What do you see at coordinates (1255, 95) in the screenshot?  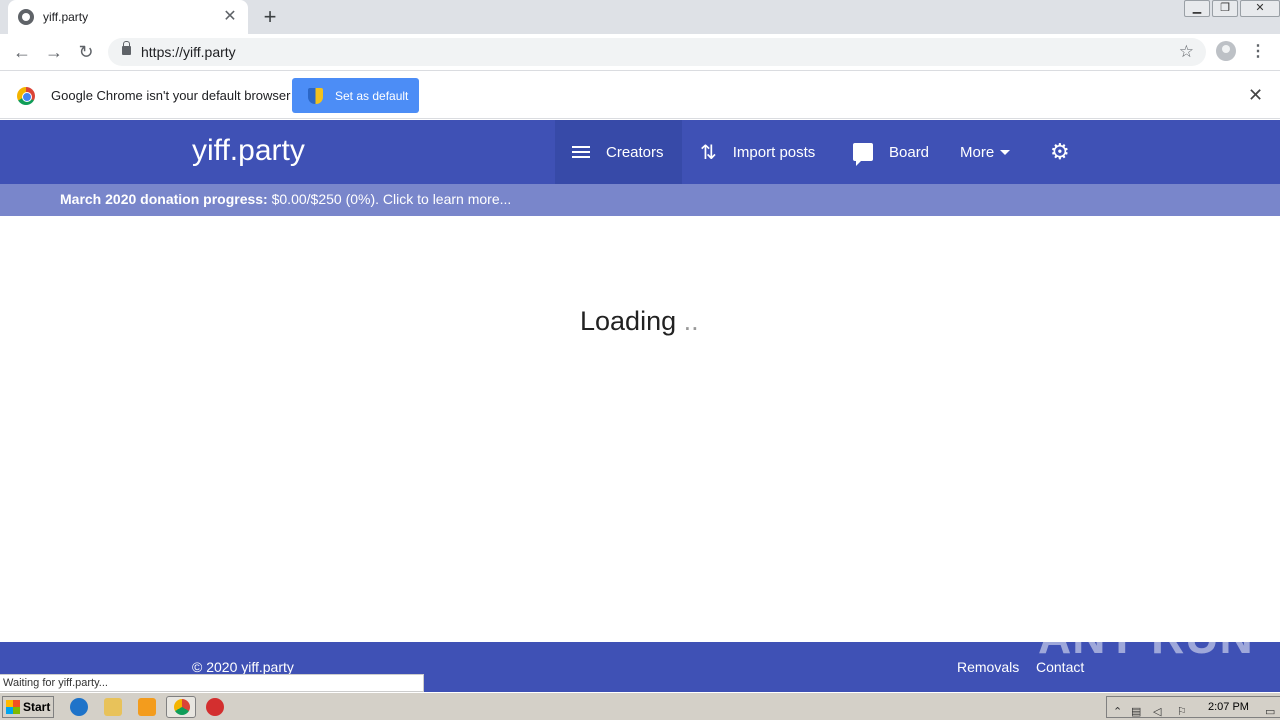 I see `infobar-close-icon: ✕` at bounding box center [1255, 95].